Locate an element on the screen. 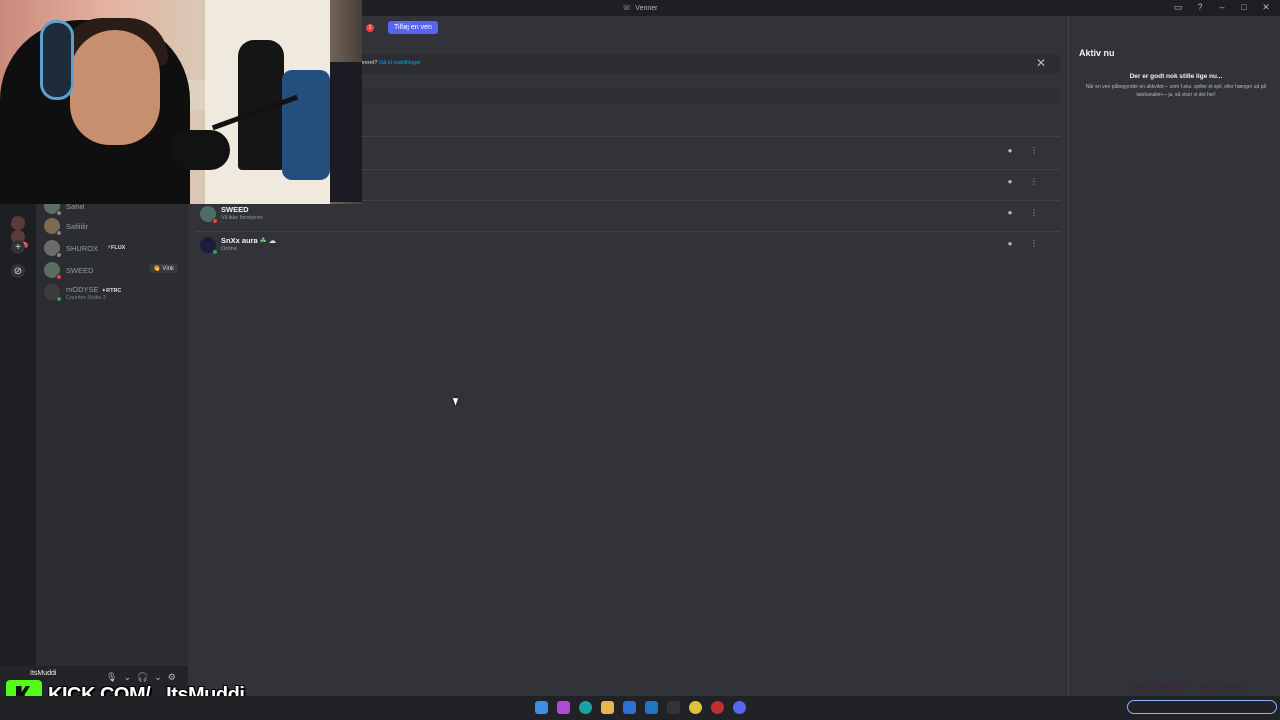 This screenshot has height=720, width=1280. add-friend-button: Tilføj en ven is located at coordinates (413, 27).